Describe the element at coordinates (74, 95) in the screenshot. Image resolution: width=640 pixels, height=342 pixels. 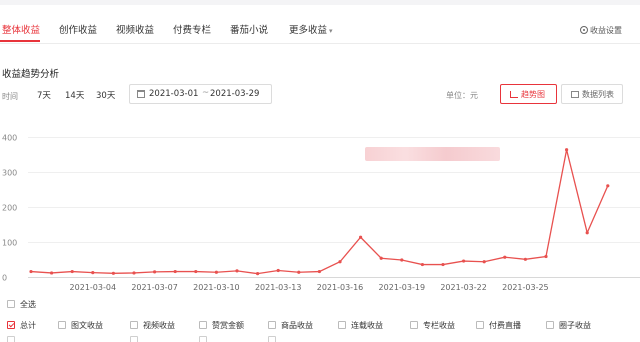
I see `range-14-days: 14天` at that location.